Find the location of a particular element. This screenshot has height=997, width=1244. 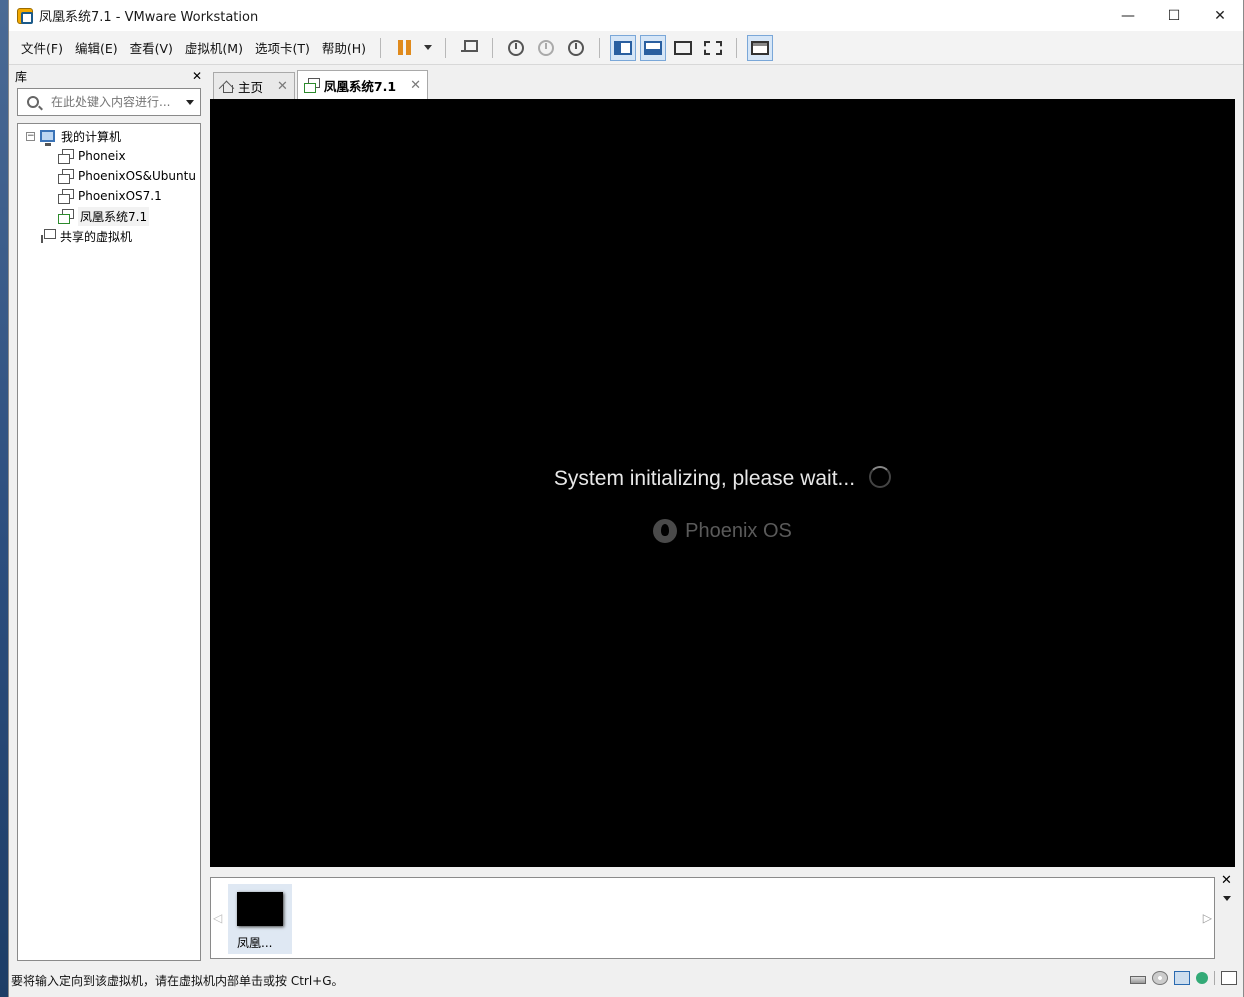

pause-icon is located at coordinates (404, 47).